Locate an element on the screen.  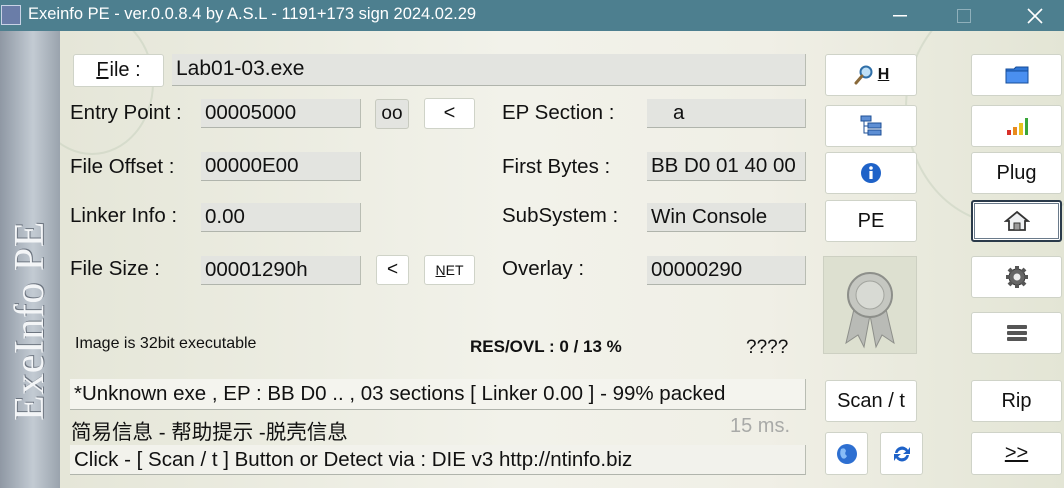
globe-icon is located at coordinates (846, 453).